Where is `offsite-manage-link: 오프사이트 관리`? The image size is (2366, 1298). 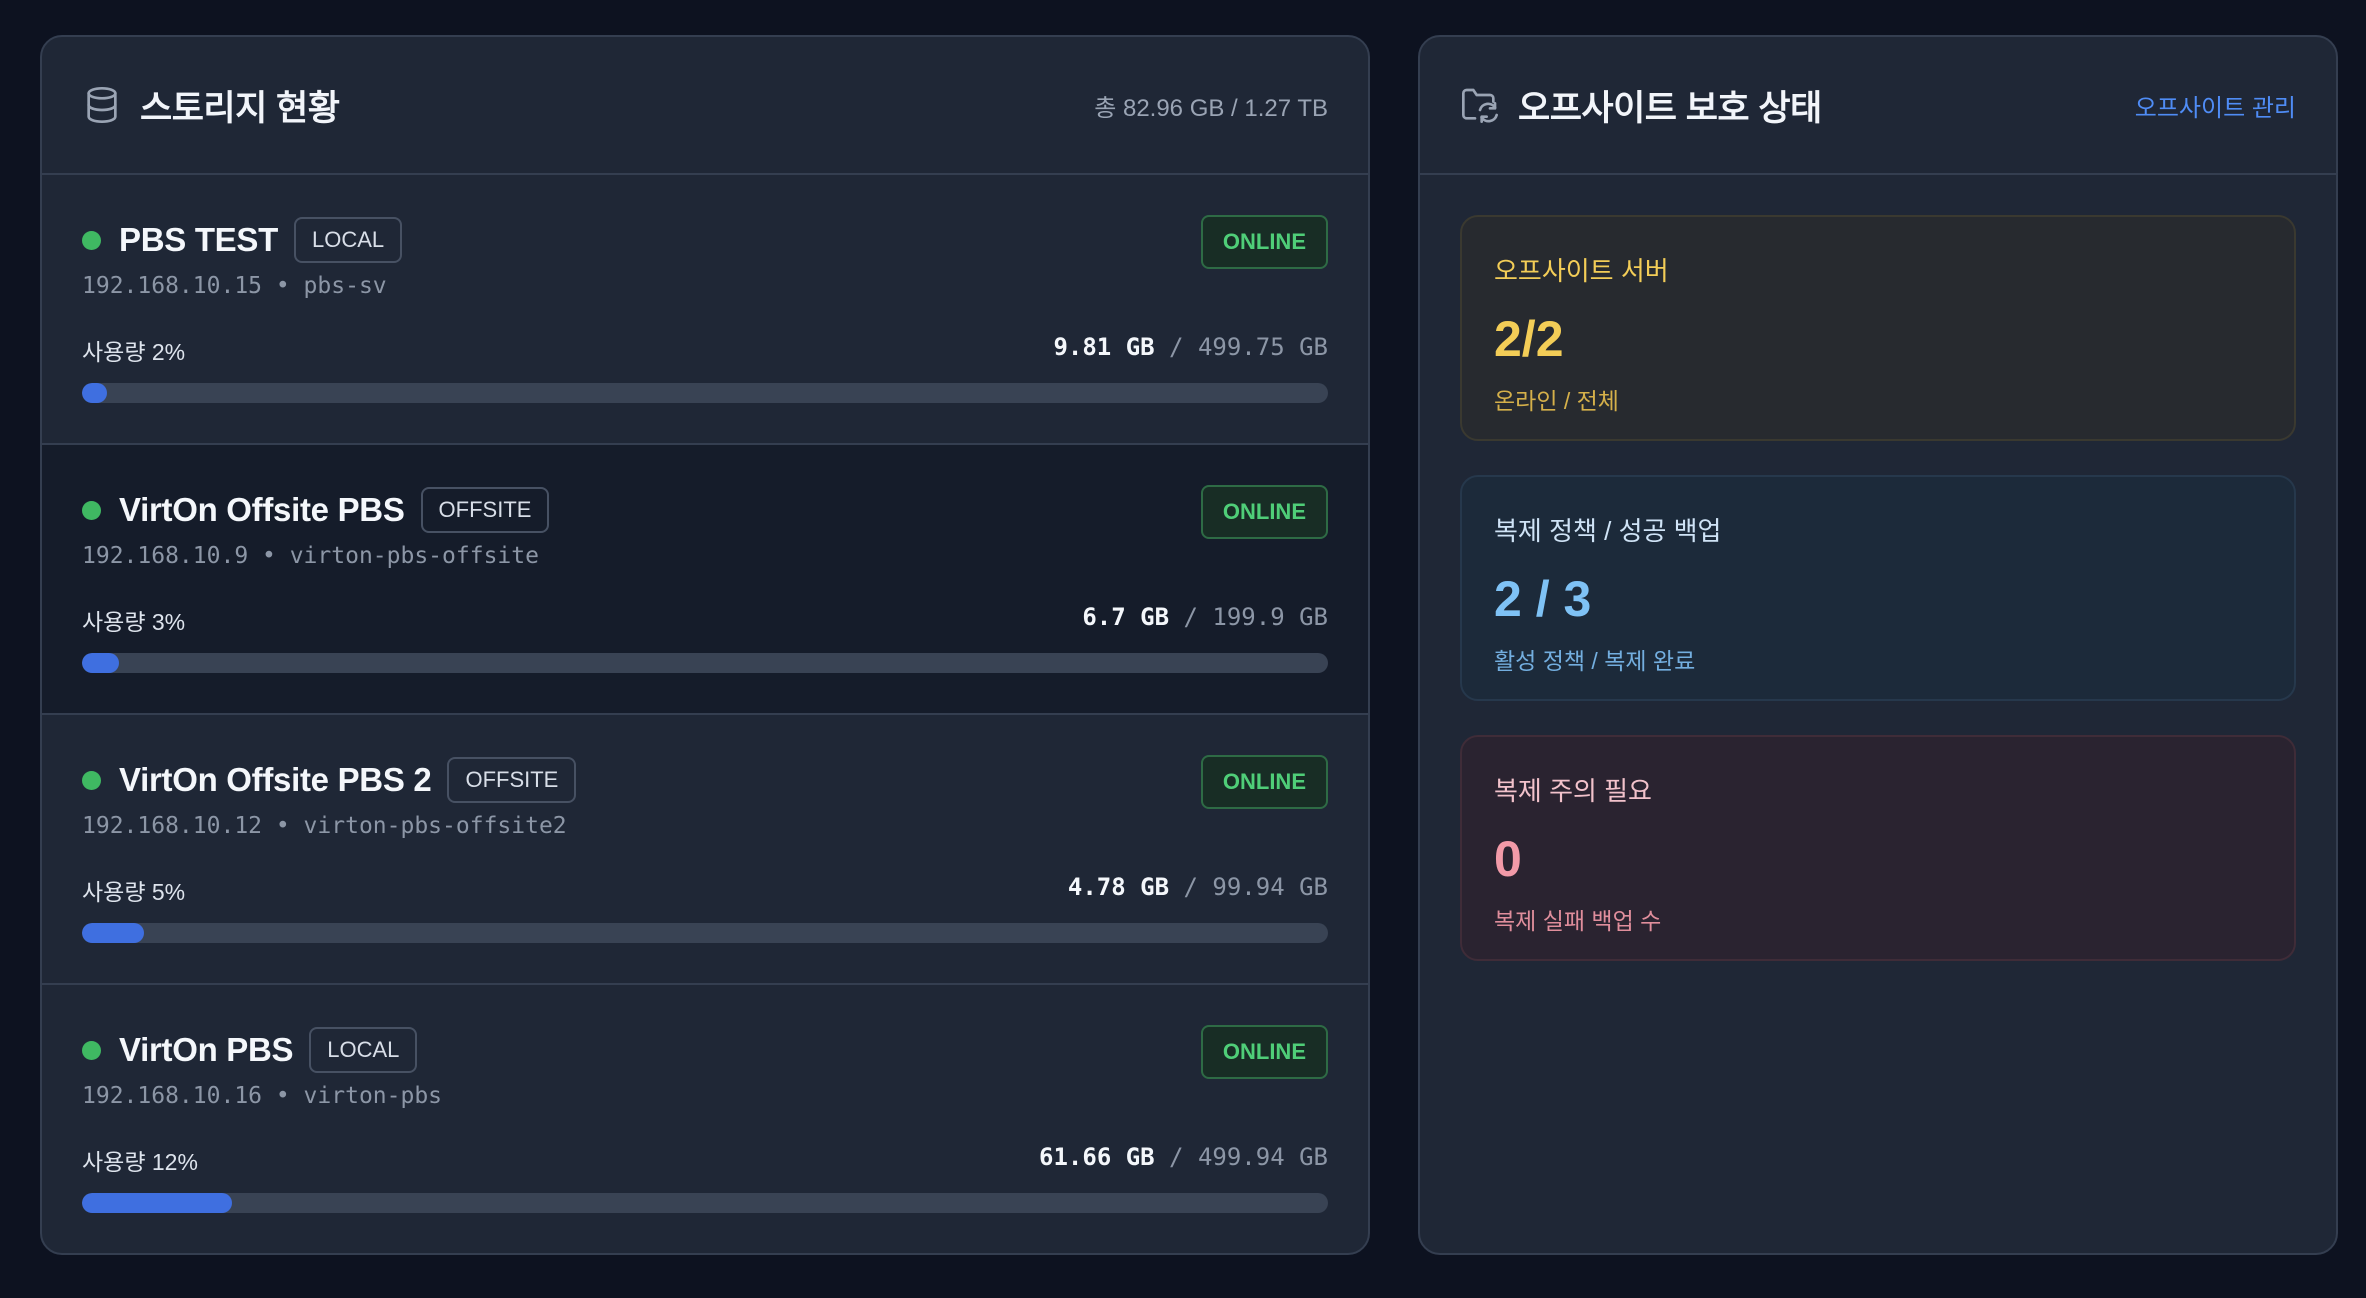 offsite-manage-link: 오프사이트 관리 is located at coordinates (2215, 105).